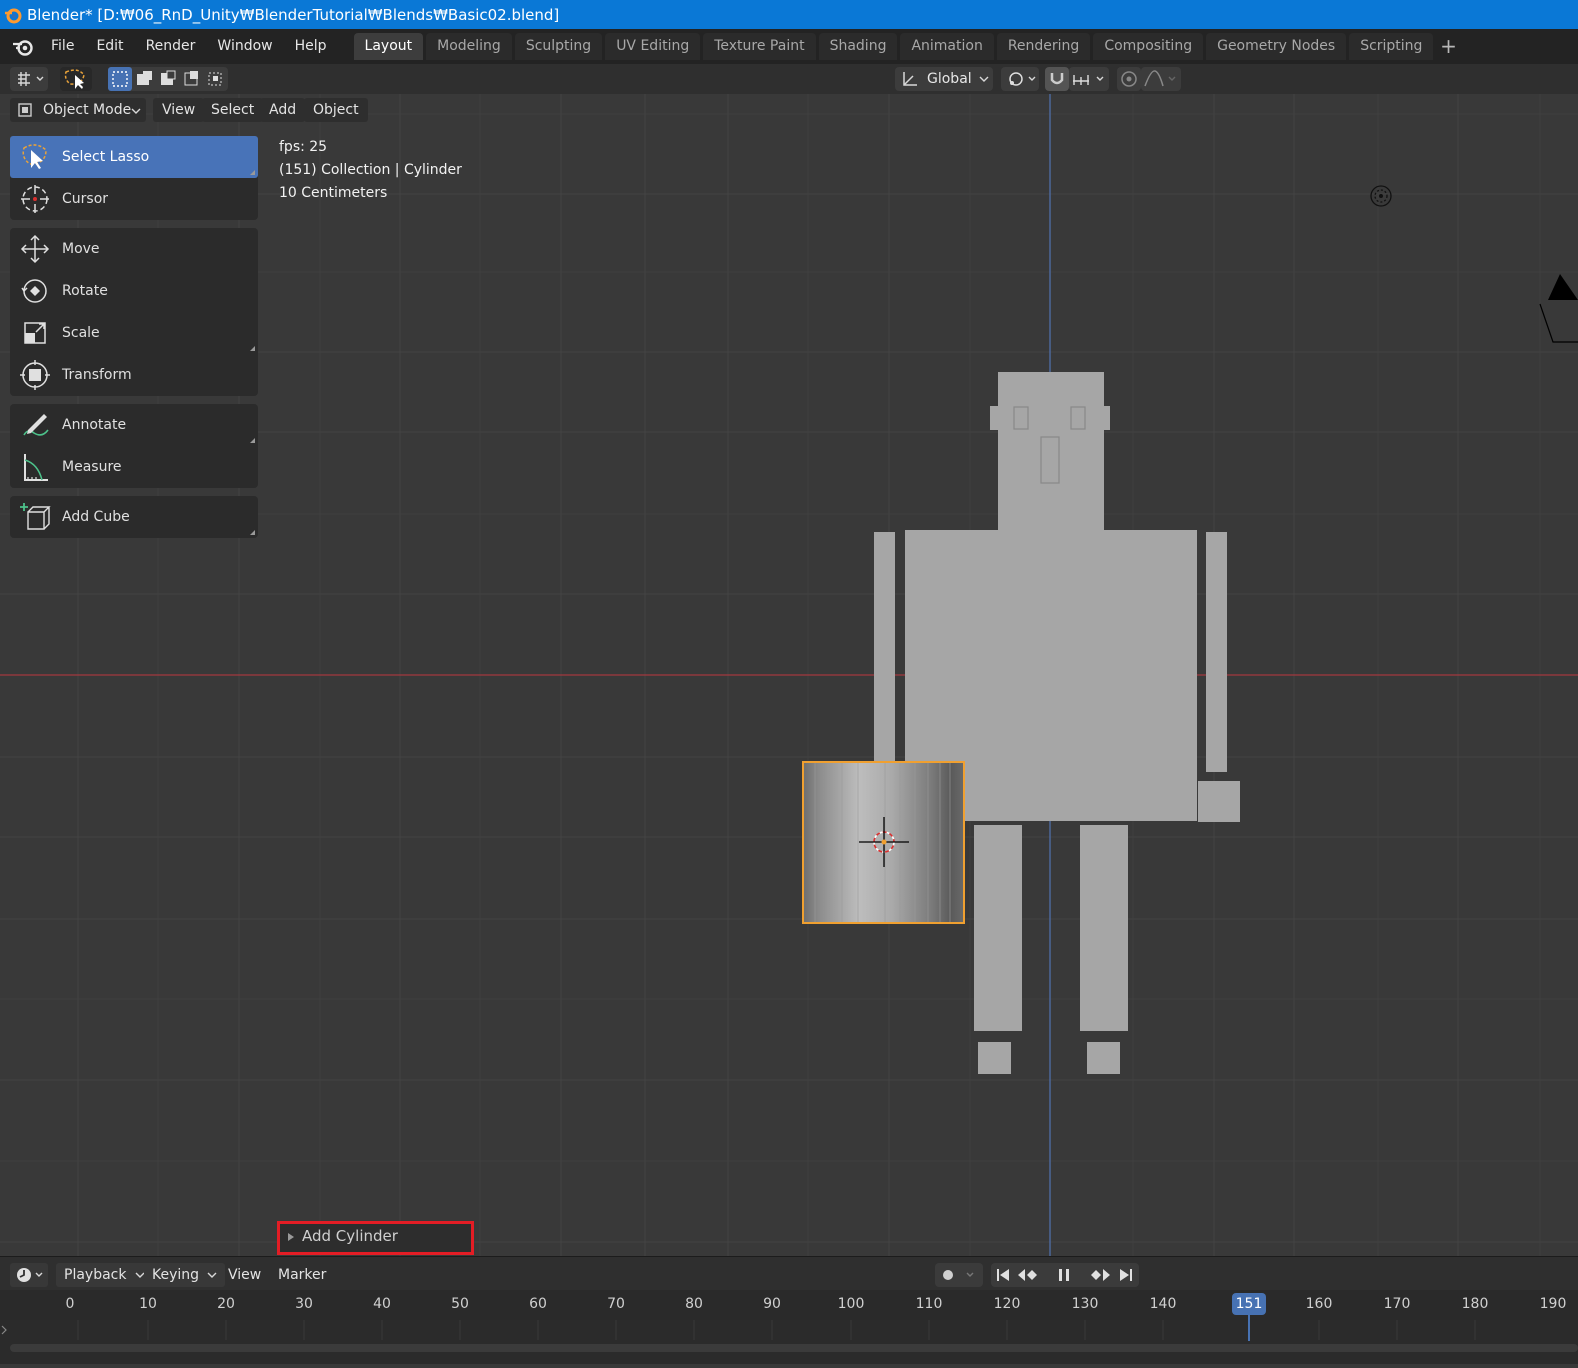 Image resolution: width=1578 pixels, height=1368 pixels. Describe the element at coordinates (653, 46) in the screenshot. I see `tab-uv-editing: UV Editing` at that location.